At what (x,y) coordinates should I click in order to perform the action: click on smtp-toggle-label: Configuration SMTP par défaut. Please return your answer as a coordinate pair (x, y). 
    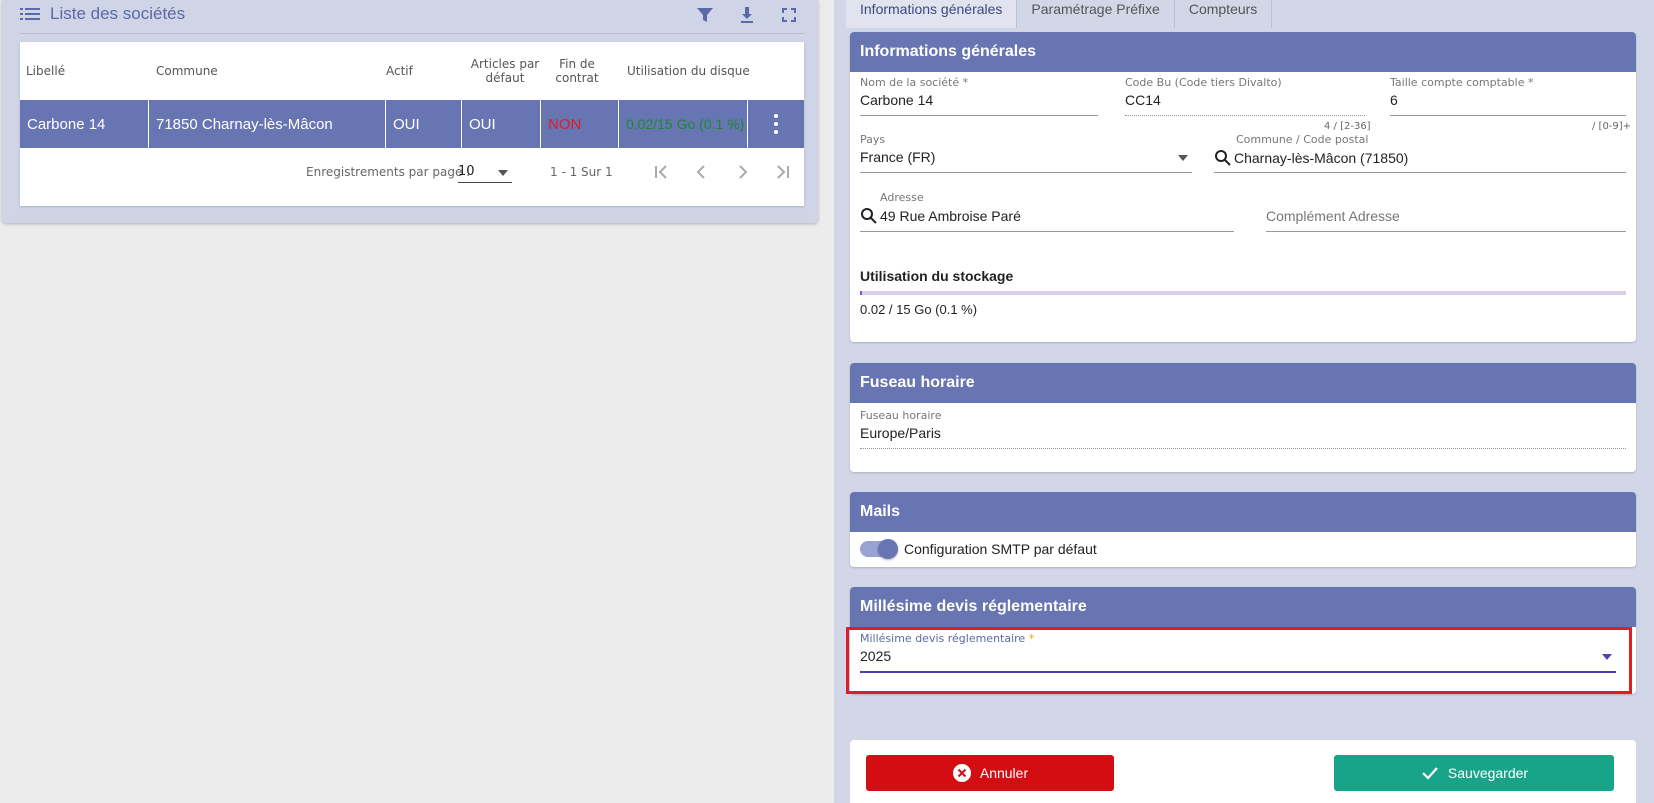
    Looking at the image, I should click on (1000, 549).